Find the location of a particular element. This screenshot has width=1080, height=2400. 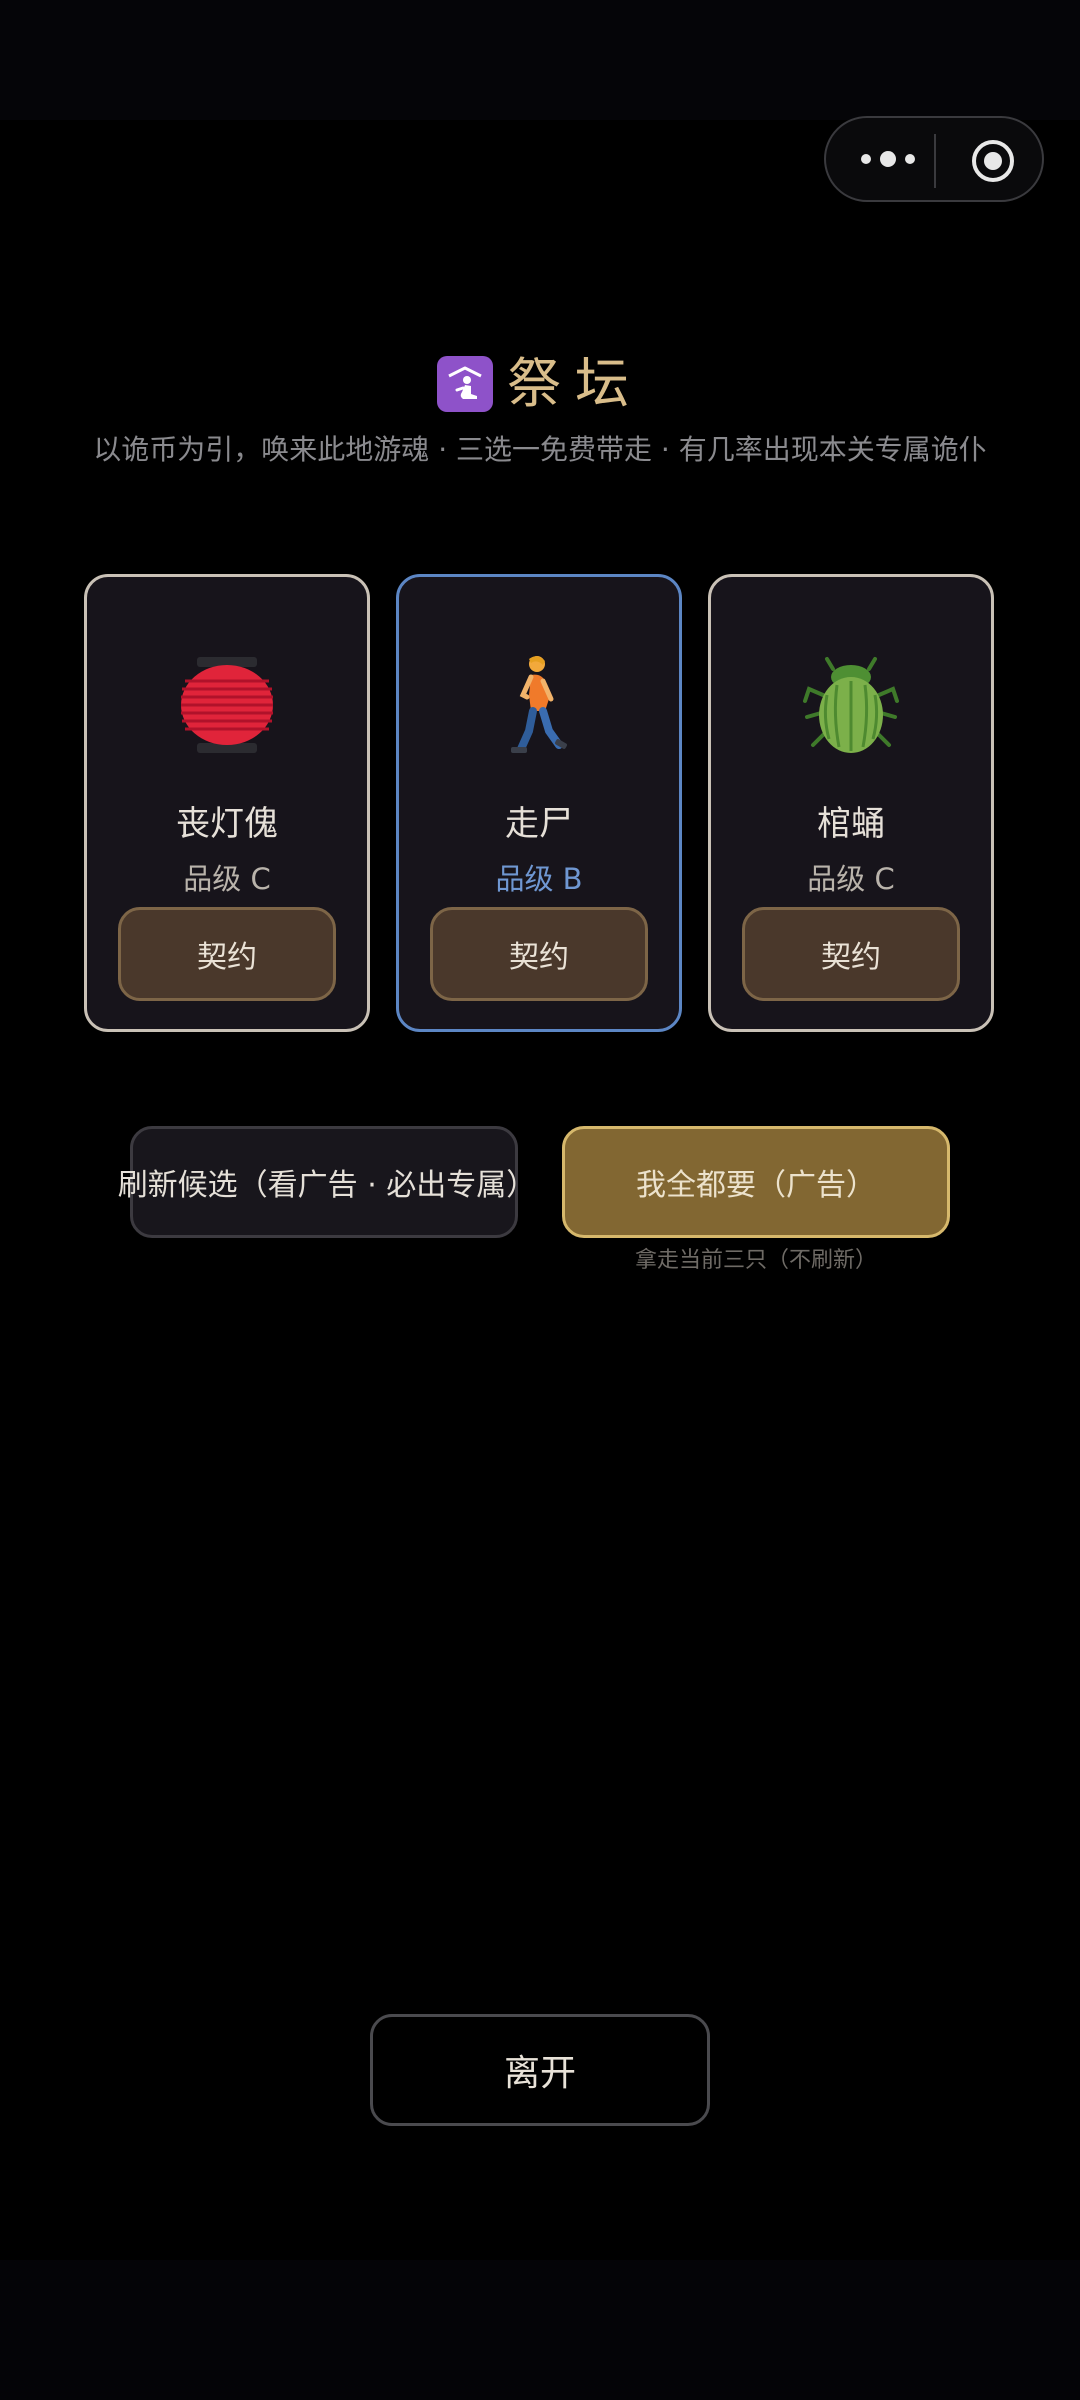

minion-card-lantern: 丧灯傀 品级 C 契约 is located at coordinates (227, 803).